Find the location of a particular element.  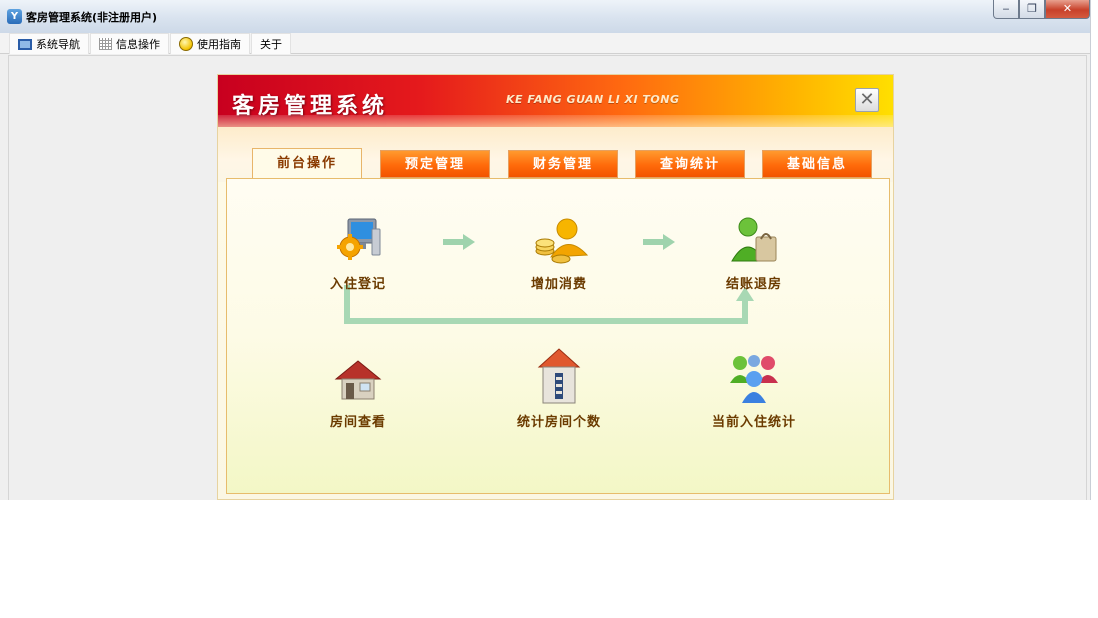

feature-label: 结账退房 is located at coordinates (753, 284).